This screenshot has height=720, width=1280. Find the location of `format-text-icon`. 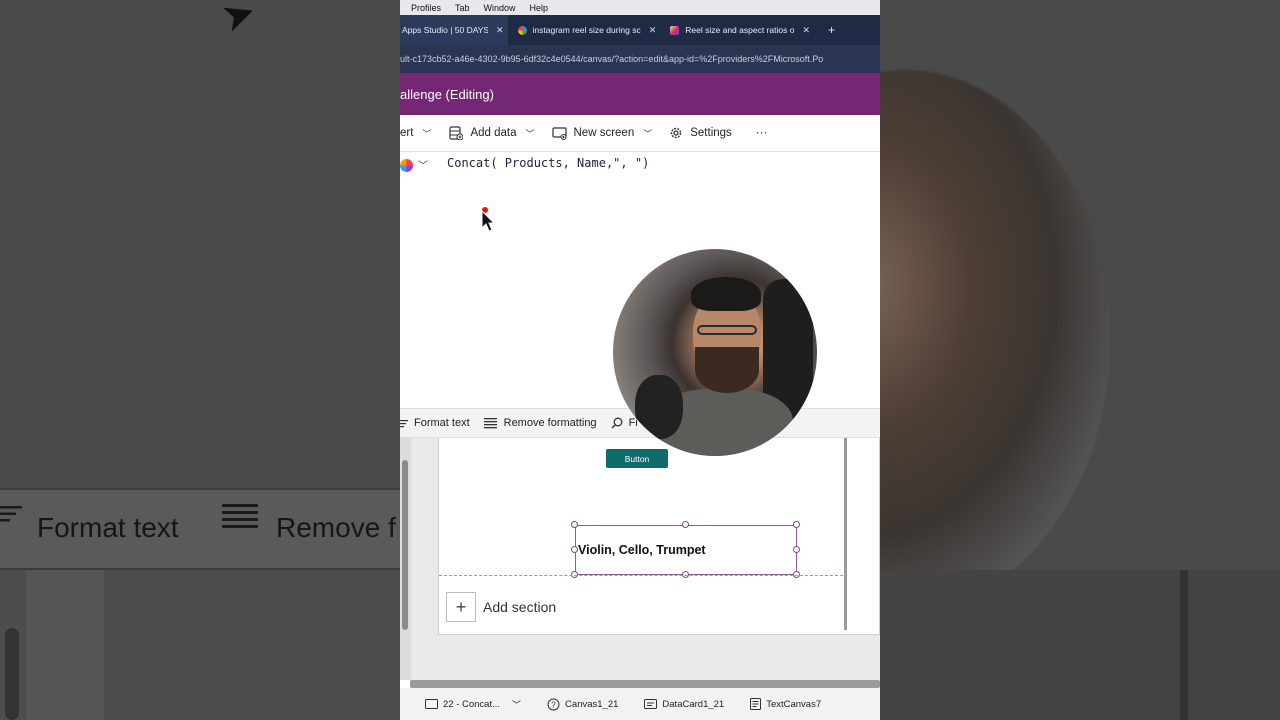

format-text-icon is located at coordinates (404, 423).